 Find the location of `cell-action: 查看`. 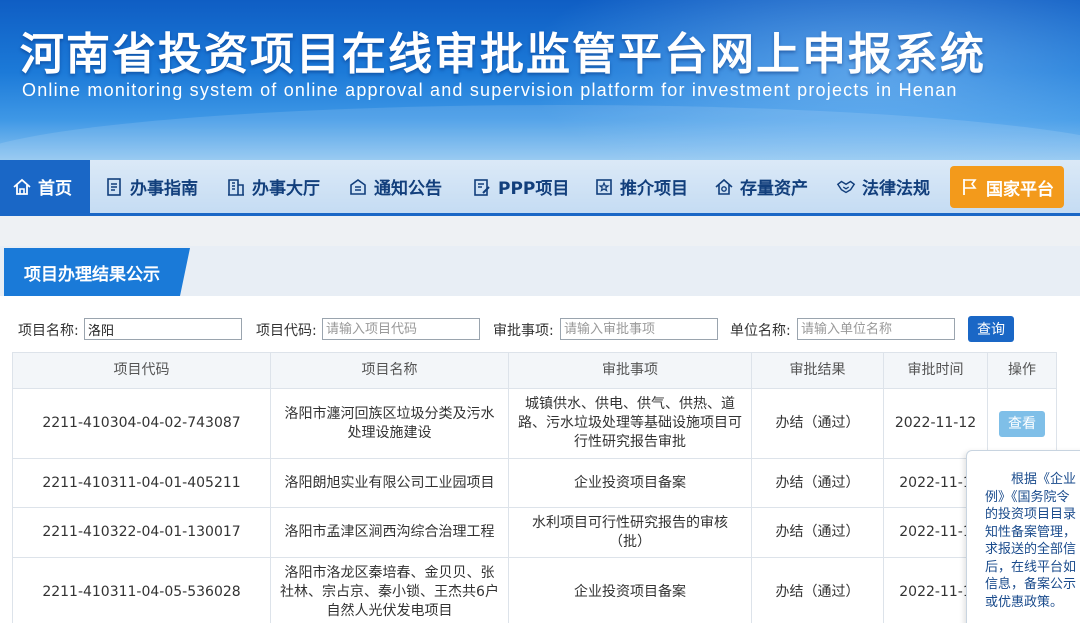

cell-action: 查看 is located at coordinates (1022, 423).